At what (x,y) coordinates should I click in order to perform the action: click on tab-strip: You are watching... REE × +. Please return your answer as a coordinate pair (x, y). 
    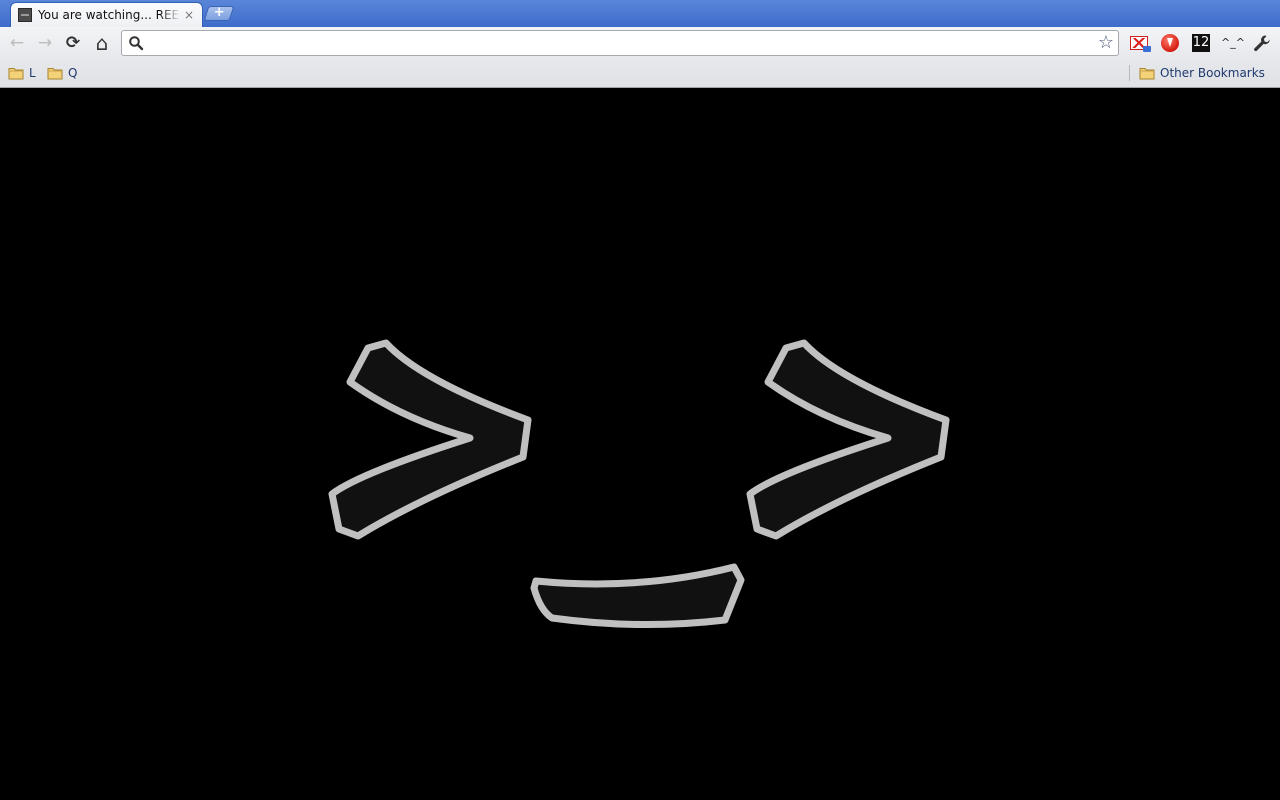
    Looking at the image, I should click on (640, 13).